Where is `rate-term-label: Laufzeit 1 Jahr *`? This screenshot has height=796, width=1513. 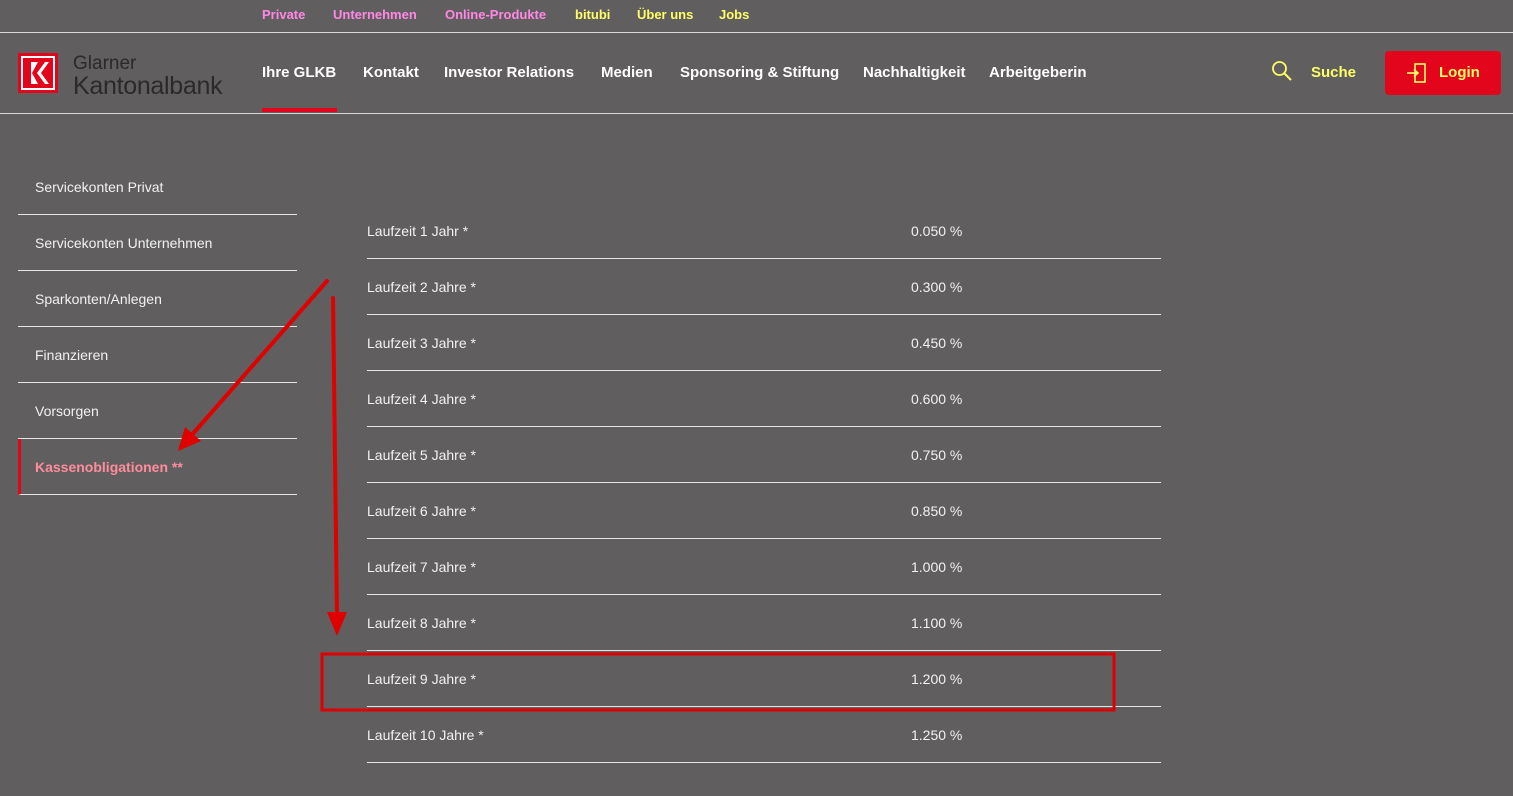 rate-term-label: Laufzeit 1 Jahr * is located at coordinates (418, 231).